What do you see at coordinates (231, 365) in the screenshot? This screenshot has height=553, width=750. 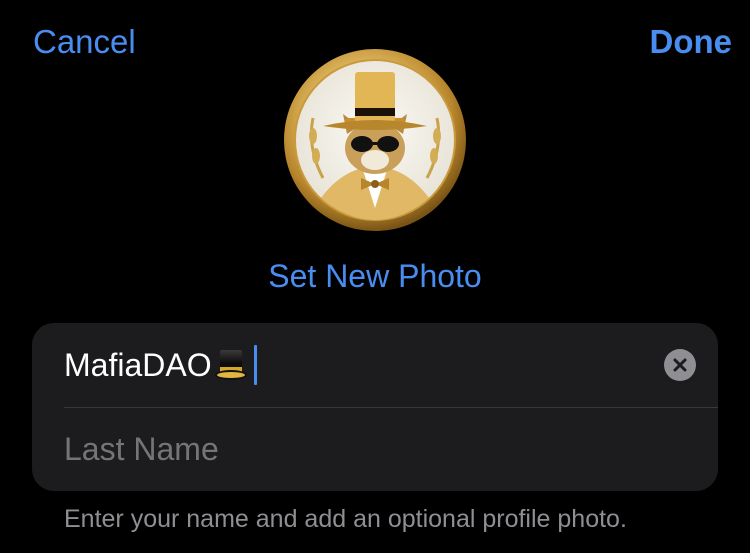 I see `top-hat-icon` at bounding box center [231, 365].